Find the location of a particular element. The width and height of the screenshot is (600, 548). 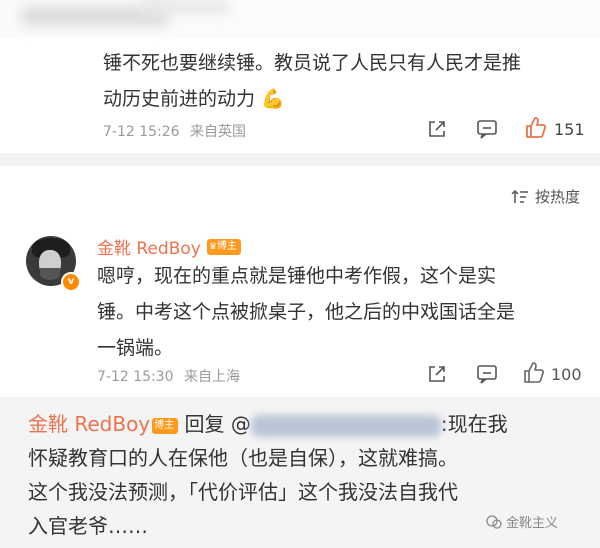

comment-username: 金靴 RedBoy ♛博主 is located at coordinates (169, 246).